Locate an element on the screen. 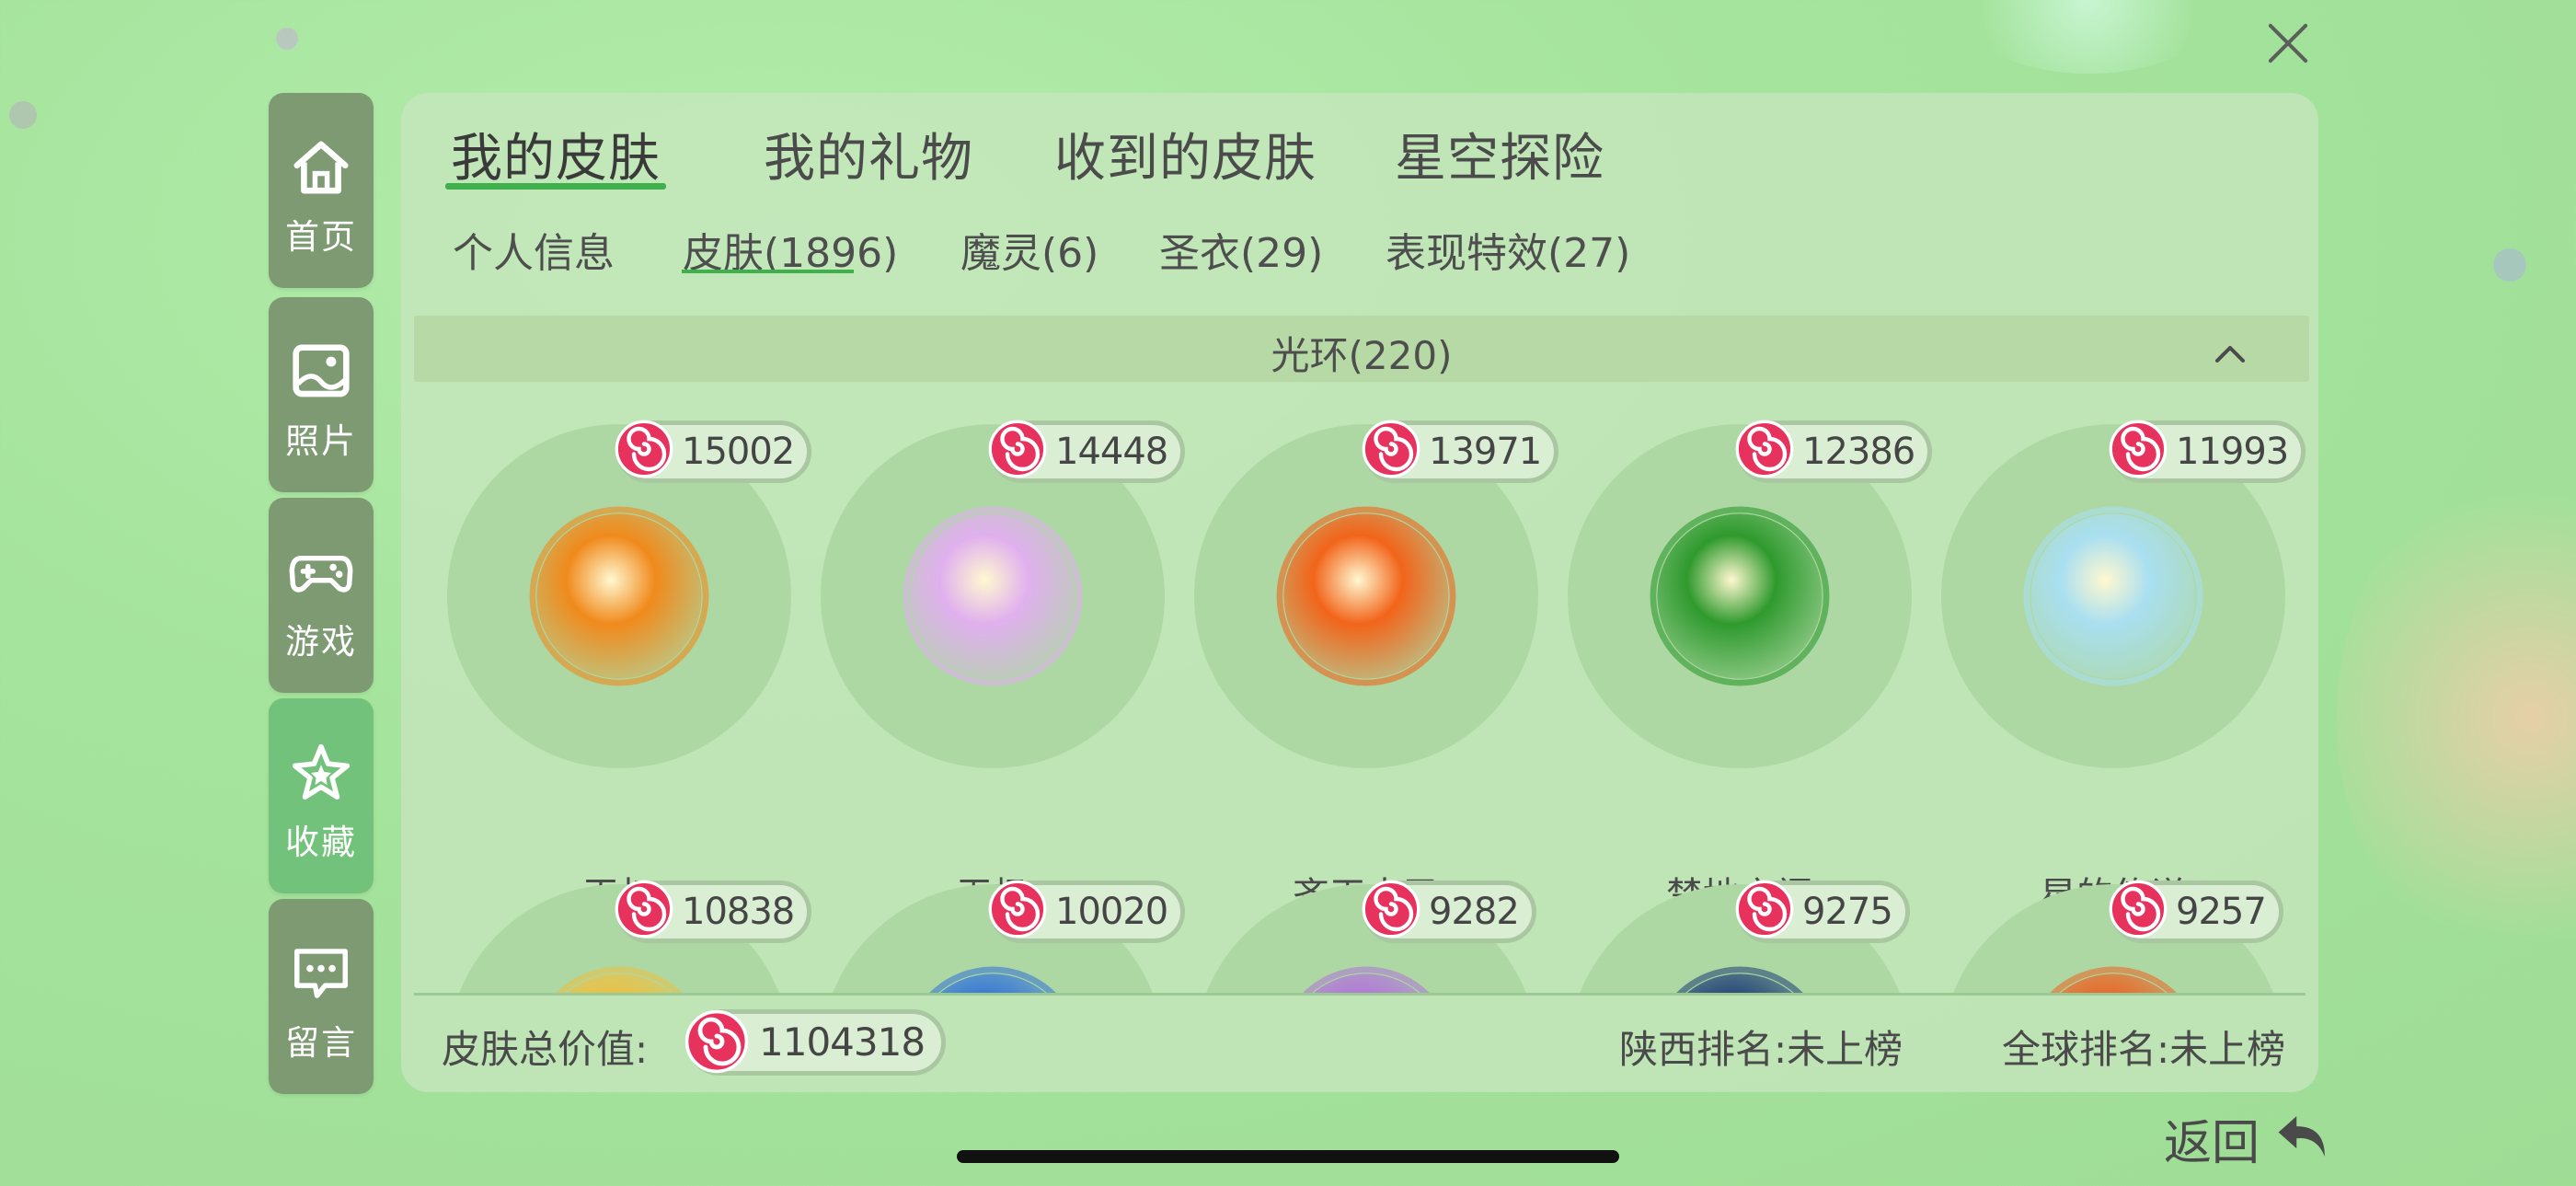 The image size is (2576, 1186). nav-messages-label: 留言 is located at coordinates (321, 1043).